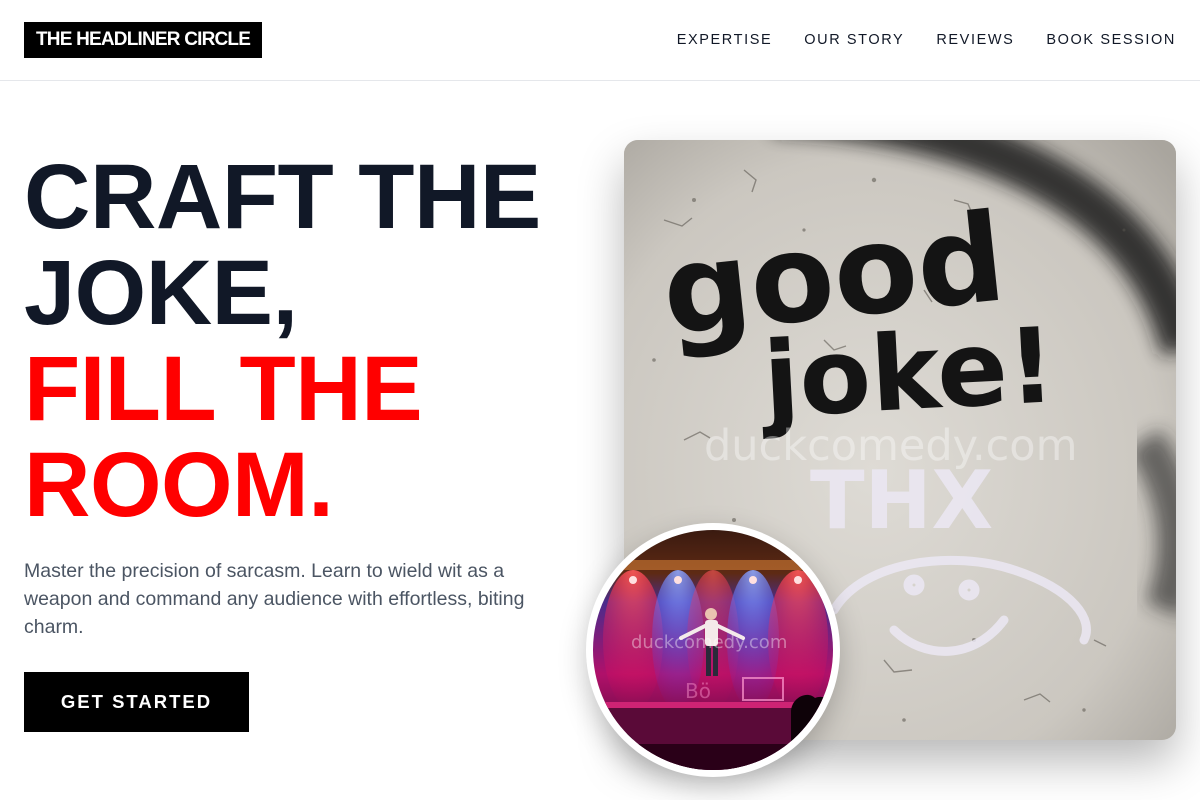 The image size is (1200, 800). Describe the element at coordinates (143, 40) in the screenshot. I see `site-logo: THE HEADLINER CIRCLE` at that location.